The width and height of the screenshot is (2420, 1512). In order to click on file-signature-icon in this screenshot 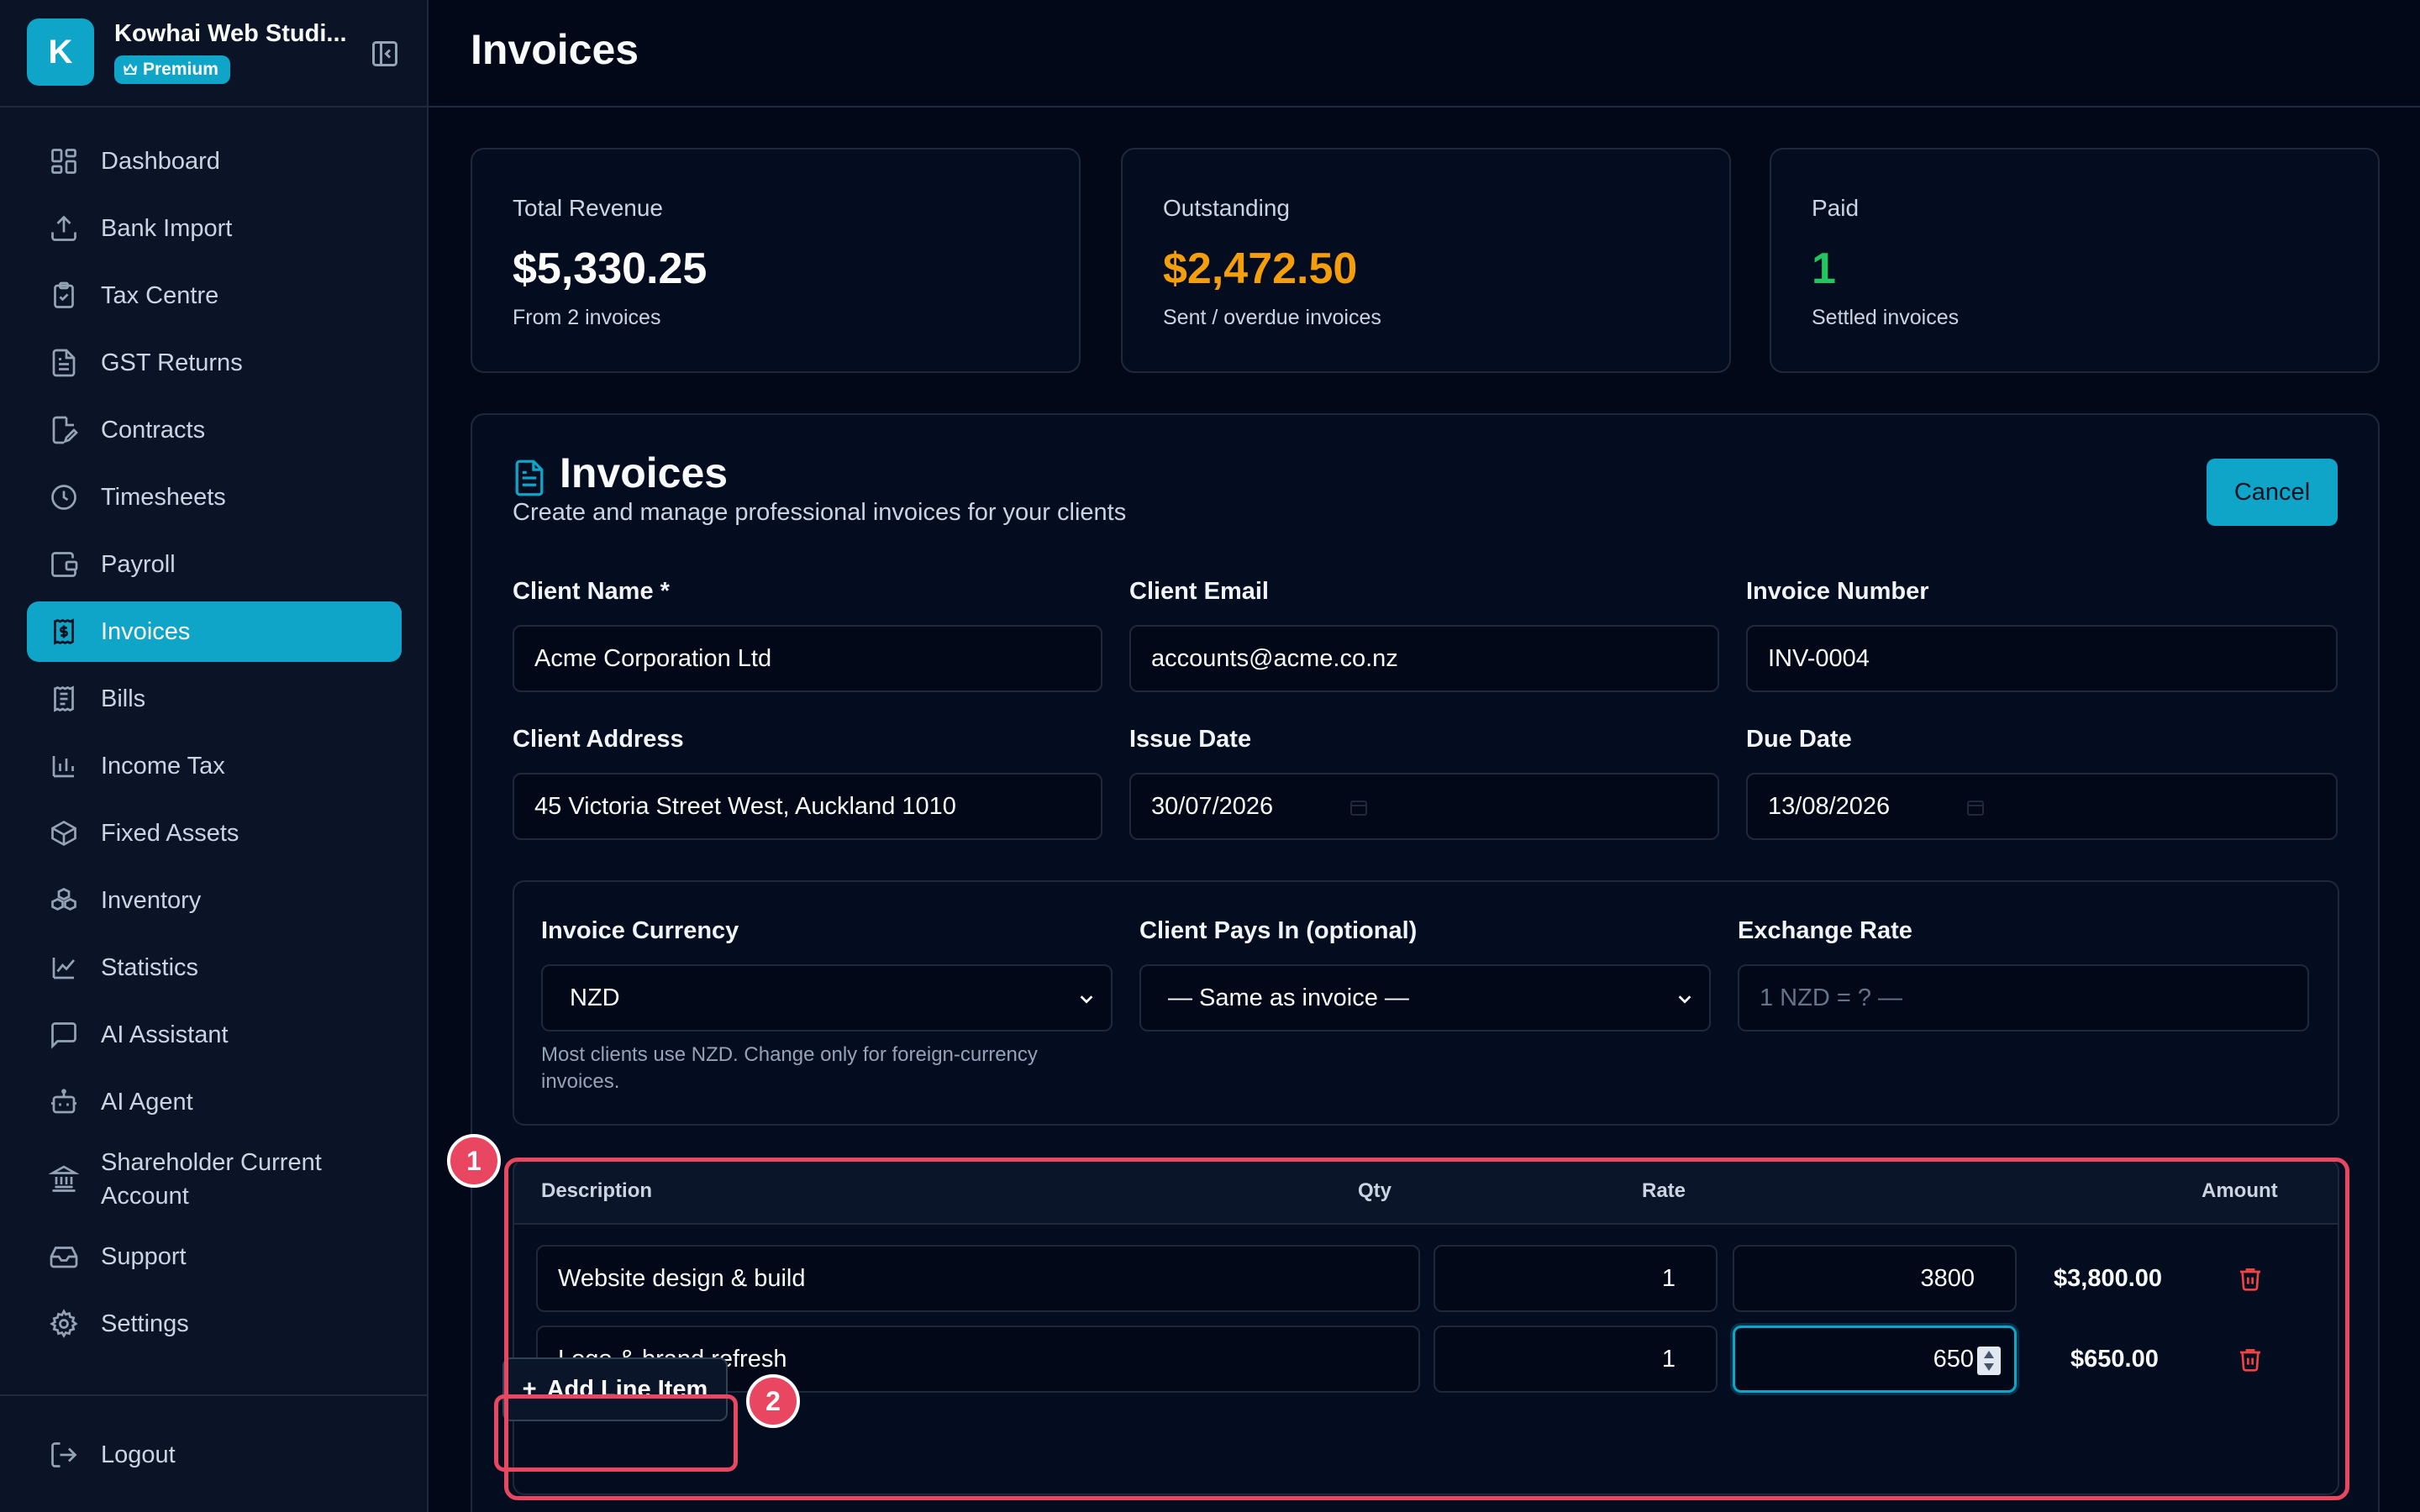, I will do `click(64, 430)`.